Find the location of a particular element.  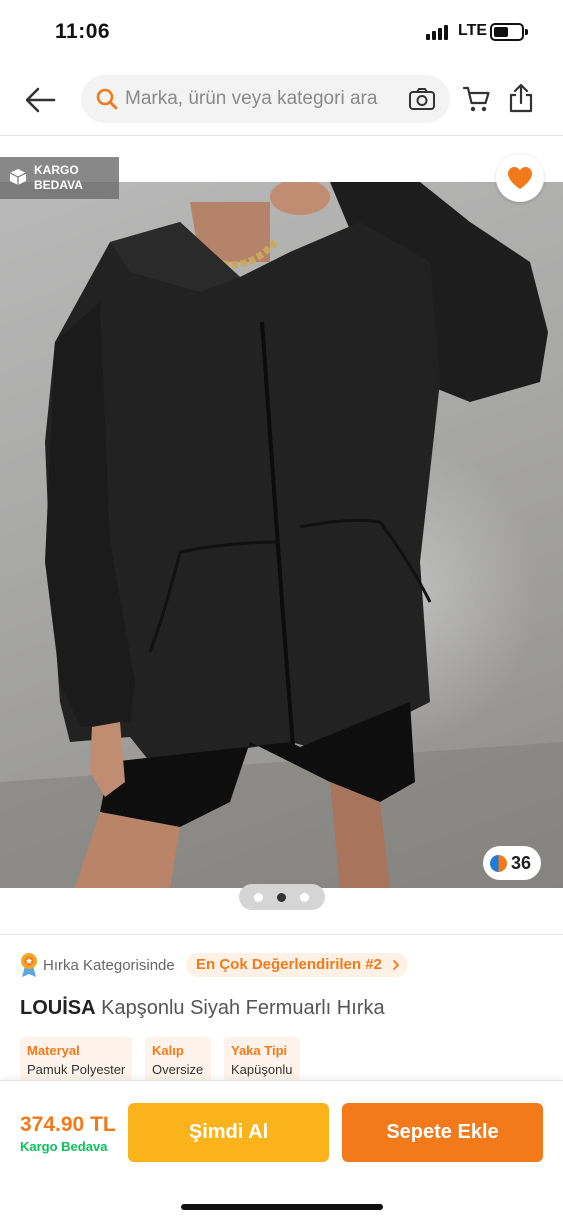

rank-pill: En Çok Değerlendirilen #2 is located at coordinates (297, 965).